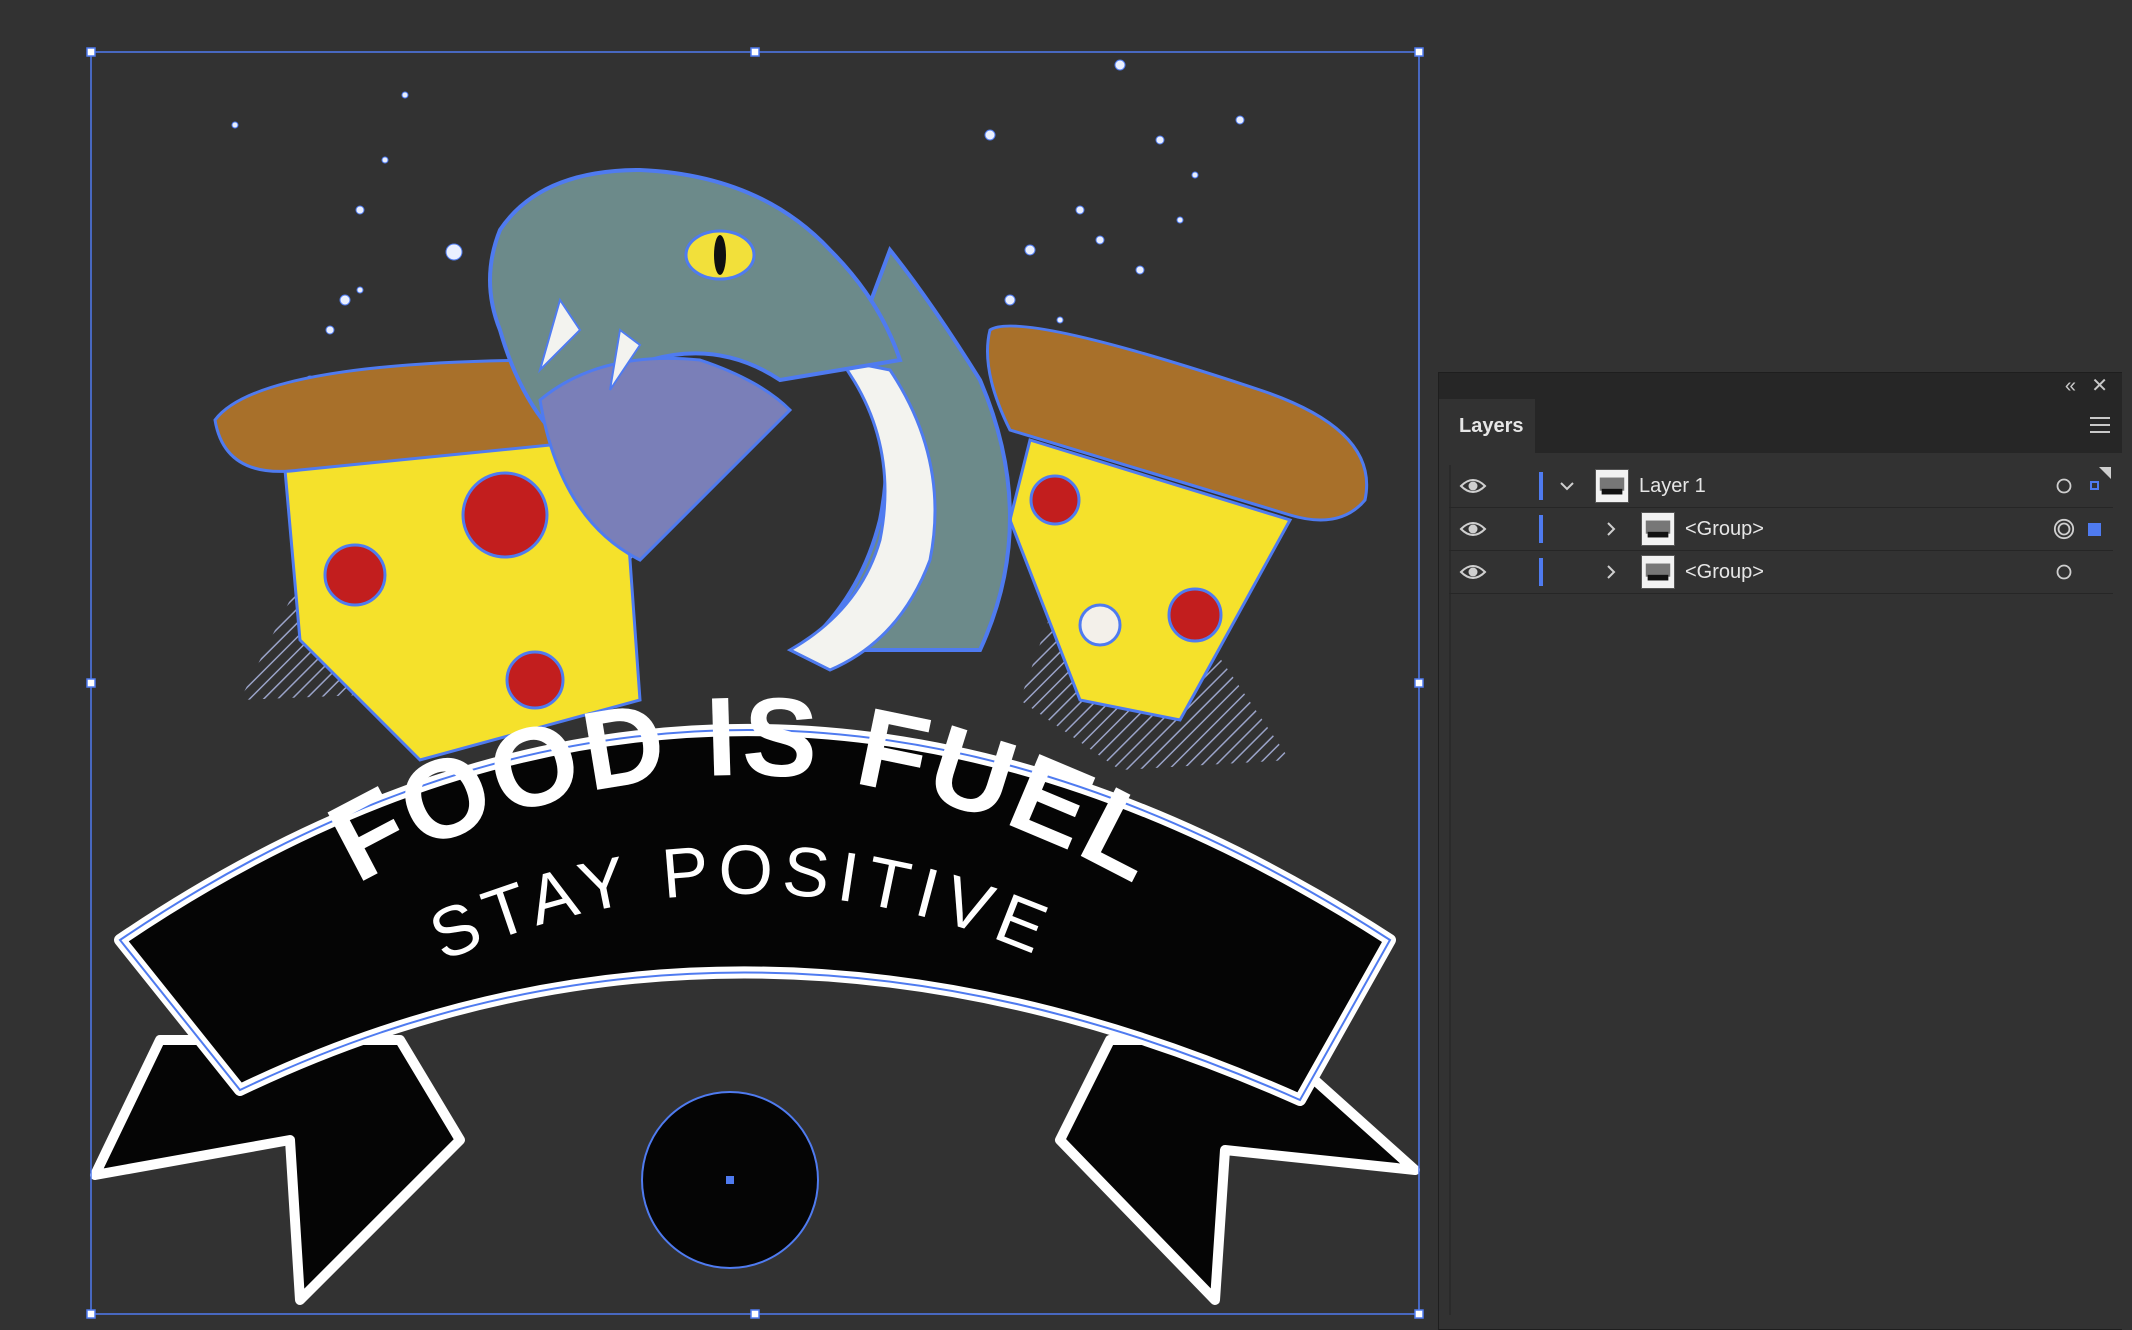  I want to click on handle-bottom-right, so click(1419, 1314).